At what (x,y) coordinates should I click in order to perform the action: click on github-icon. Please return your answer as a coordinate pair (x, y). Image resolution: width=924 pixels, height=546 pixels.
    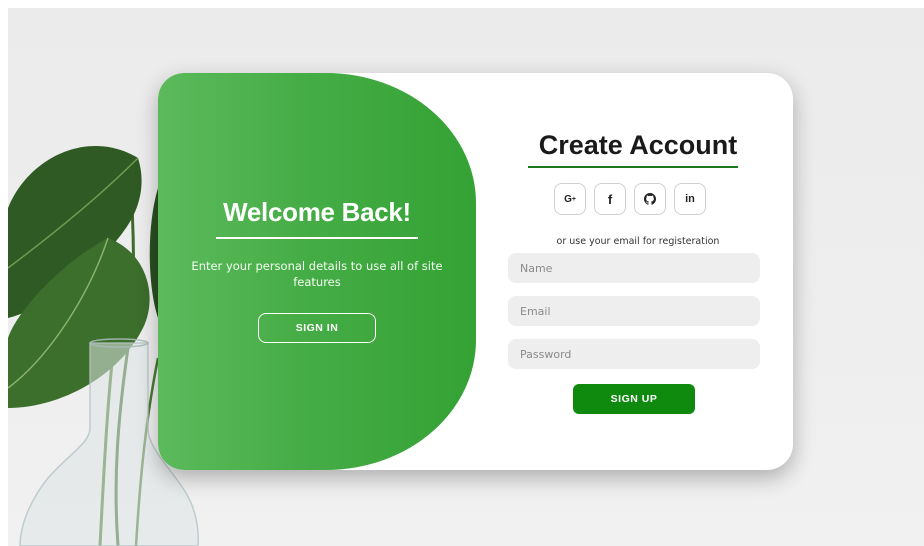
    Looking at the image, I should click on (650, 199).